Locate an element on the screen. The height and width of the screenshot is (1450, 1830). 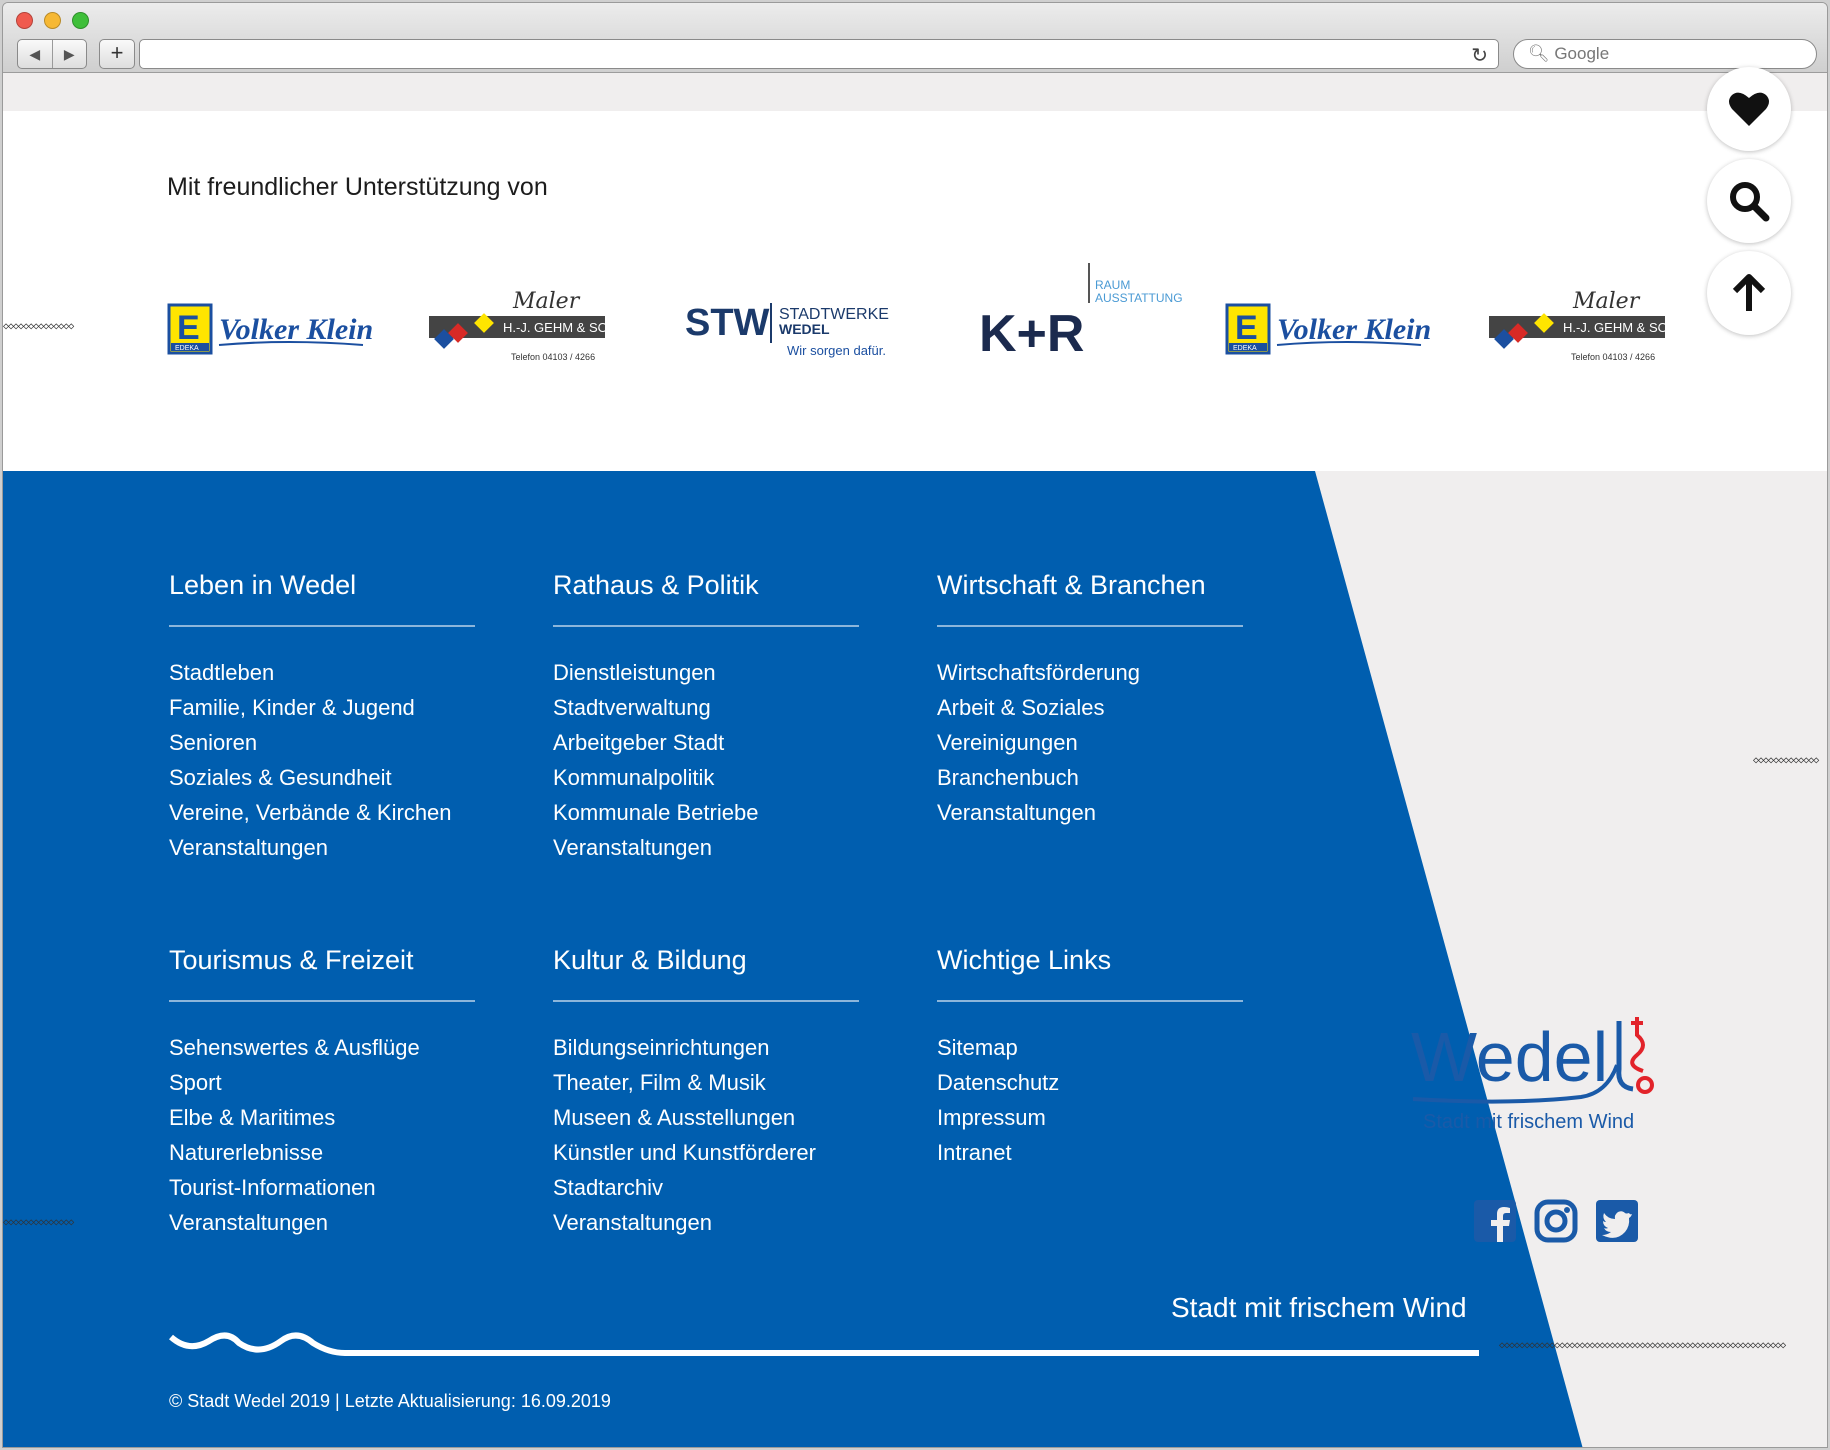
footer-link: Künstler und Kunstförderer is located at coordinates (706, 1152).